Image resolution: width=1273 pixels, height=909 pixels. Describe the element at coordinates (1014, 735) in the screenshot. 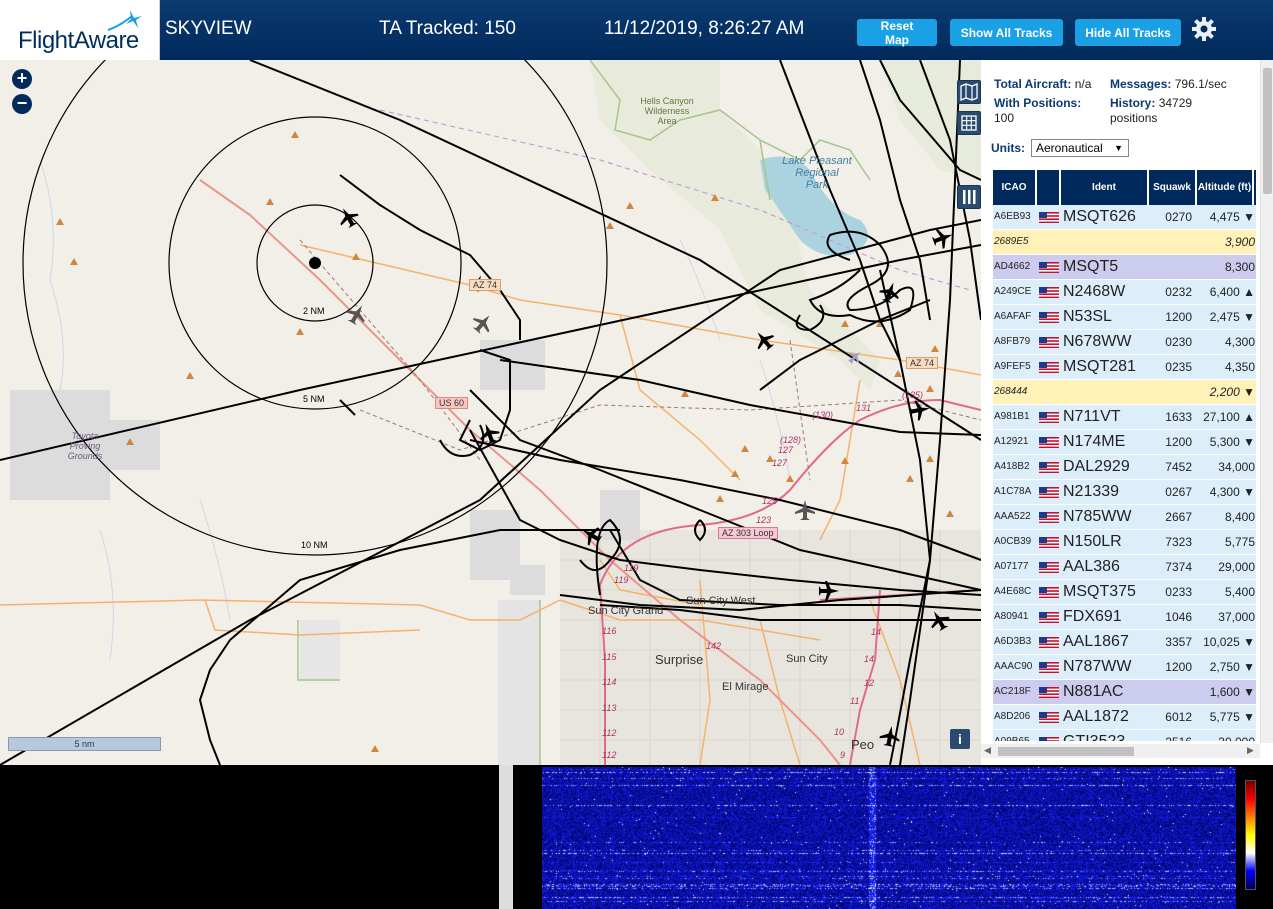

I see `icao-cell: A09B65` at that location.